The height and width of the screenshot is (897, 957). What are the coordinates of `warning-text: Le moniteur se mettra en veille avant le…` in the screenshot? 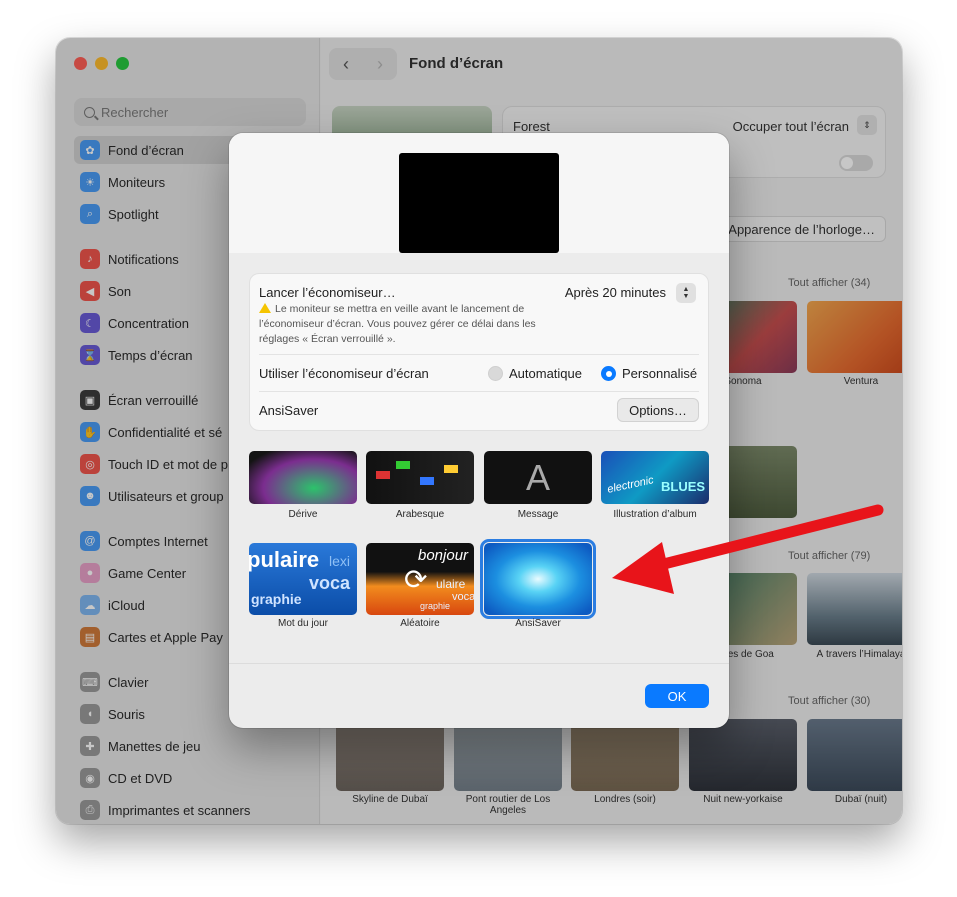 It's located at (397, 324).